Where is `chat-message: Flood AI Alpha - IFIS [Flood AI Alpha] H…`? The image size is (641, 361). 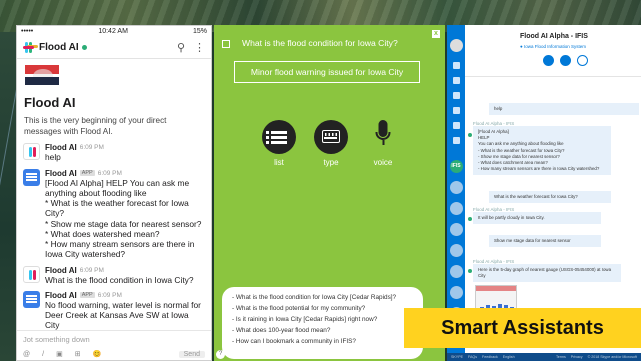 chat-message: Flood AI Alpha - IFIS [Flood AI Alpha] H… is located at coordinates (542, 148).